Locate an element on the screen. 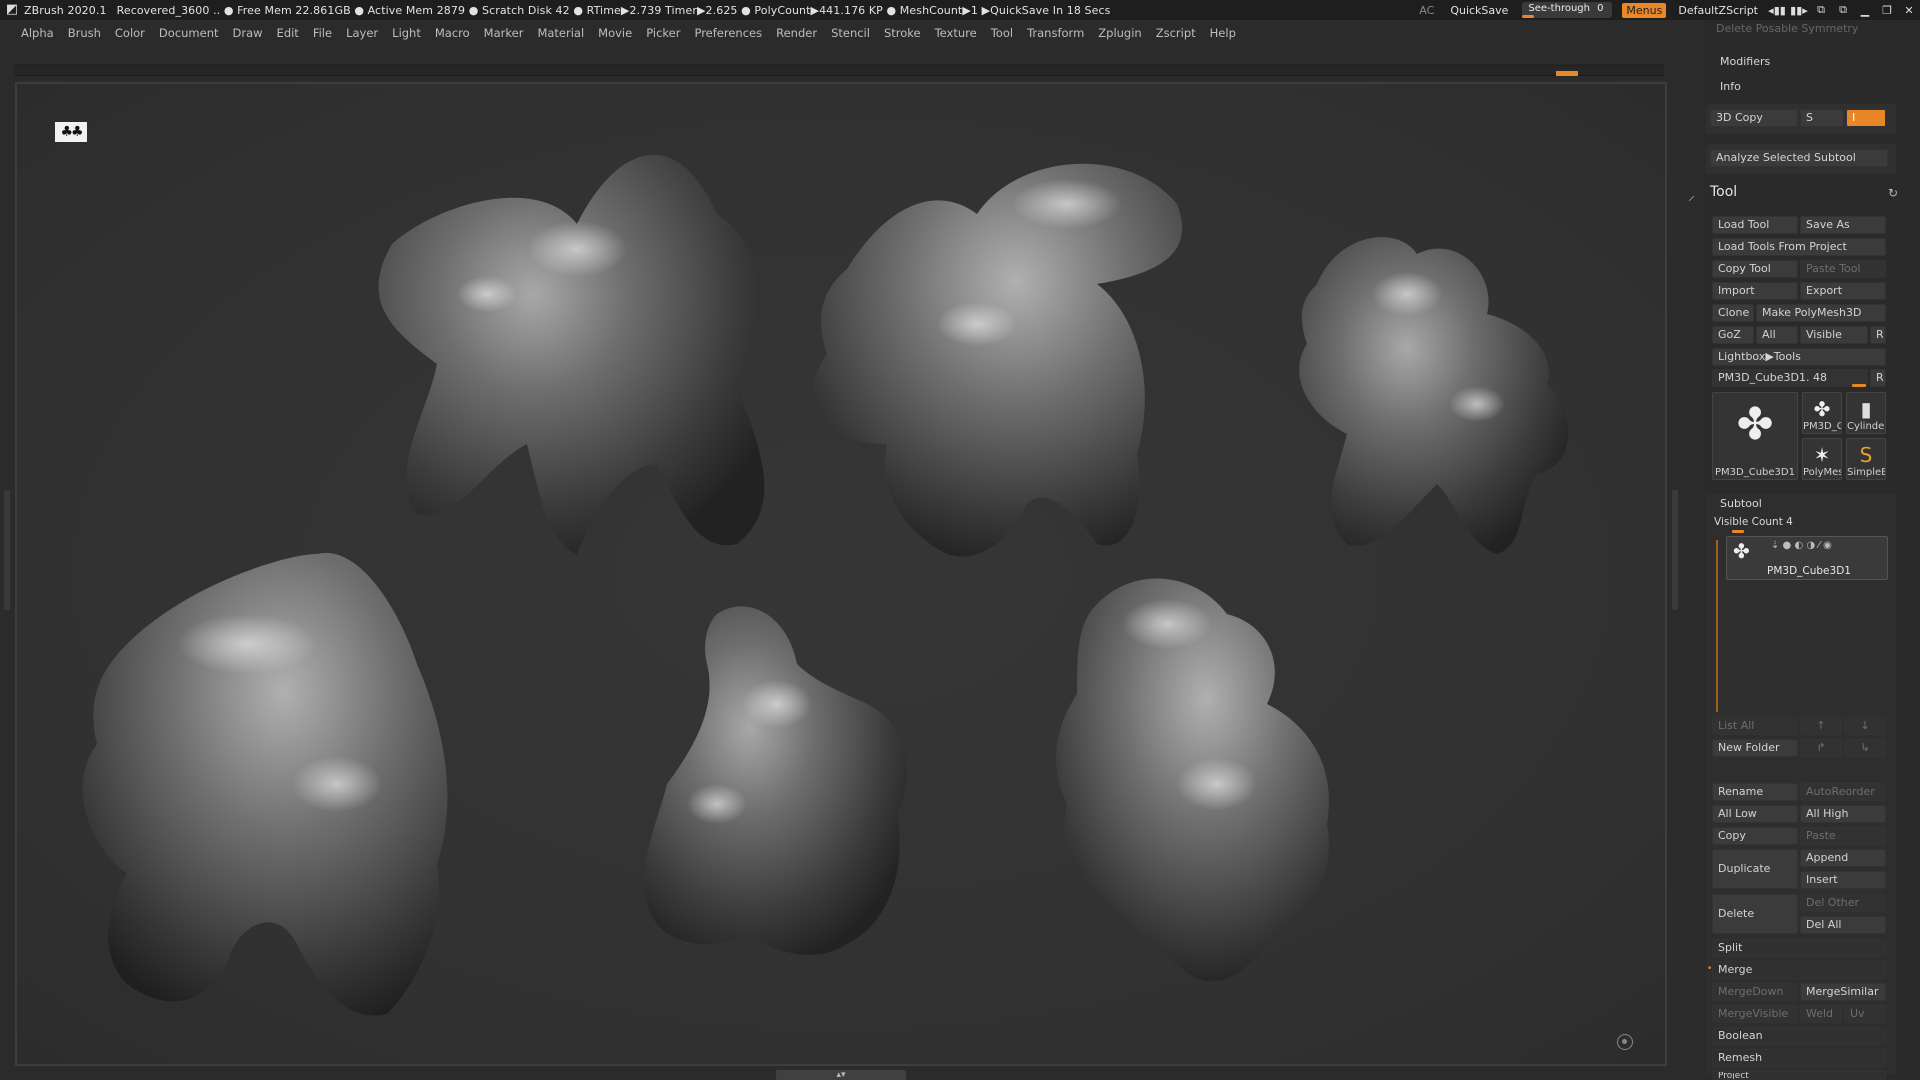 This screenshot has height=1080, width=1920. menu-layer: Layer is located at coordinates (362, 33).